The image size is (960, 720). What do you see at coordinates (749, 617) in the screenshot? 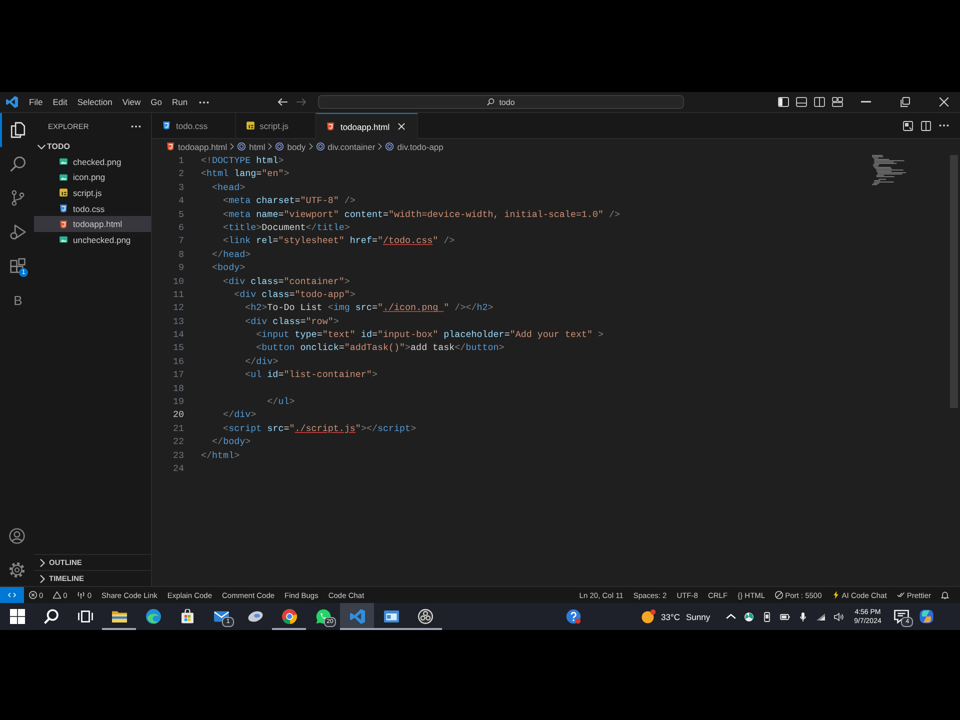
I see `round-app-icon` at bounding box center [749, 617].